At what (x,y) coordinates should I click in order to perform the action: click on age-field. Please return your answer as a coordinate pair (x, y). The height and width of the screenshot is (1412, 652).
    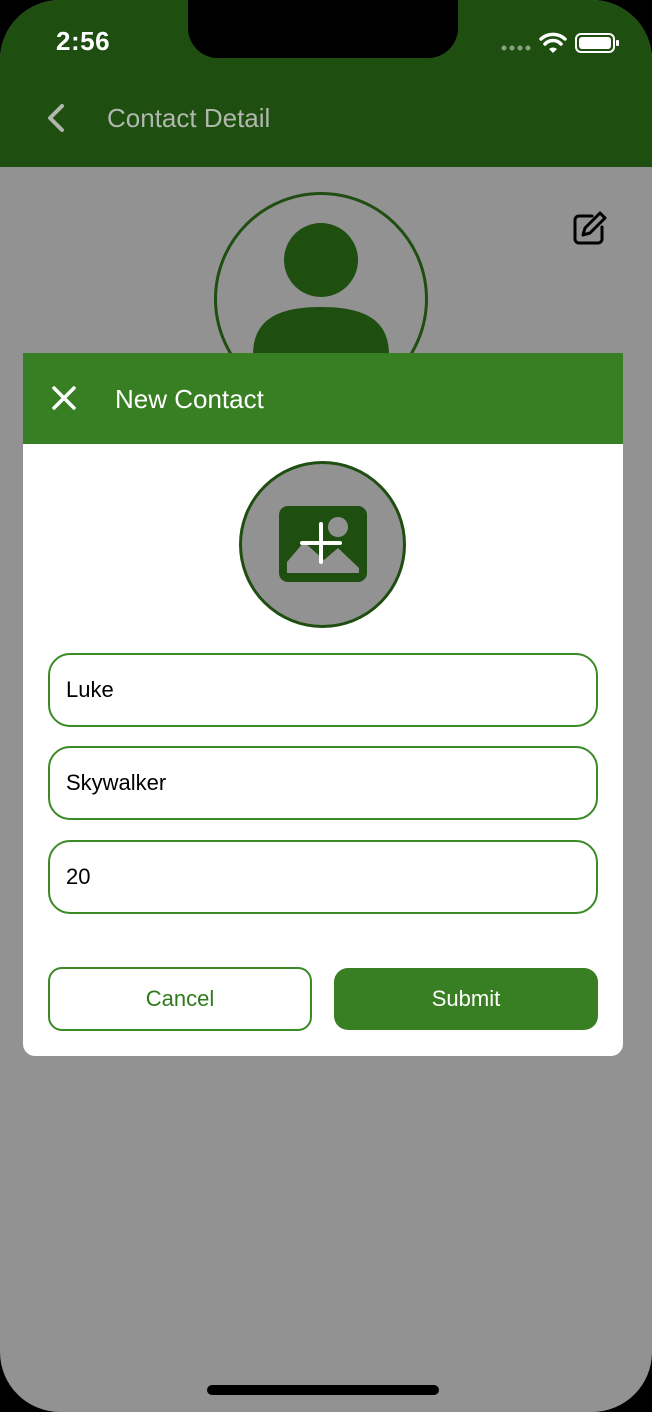
    Looking at the image, I should click on (323, 877).